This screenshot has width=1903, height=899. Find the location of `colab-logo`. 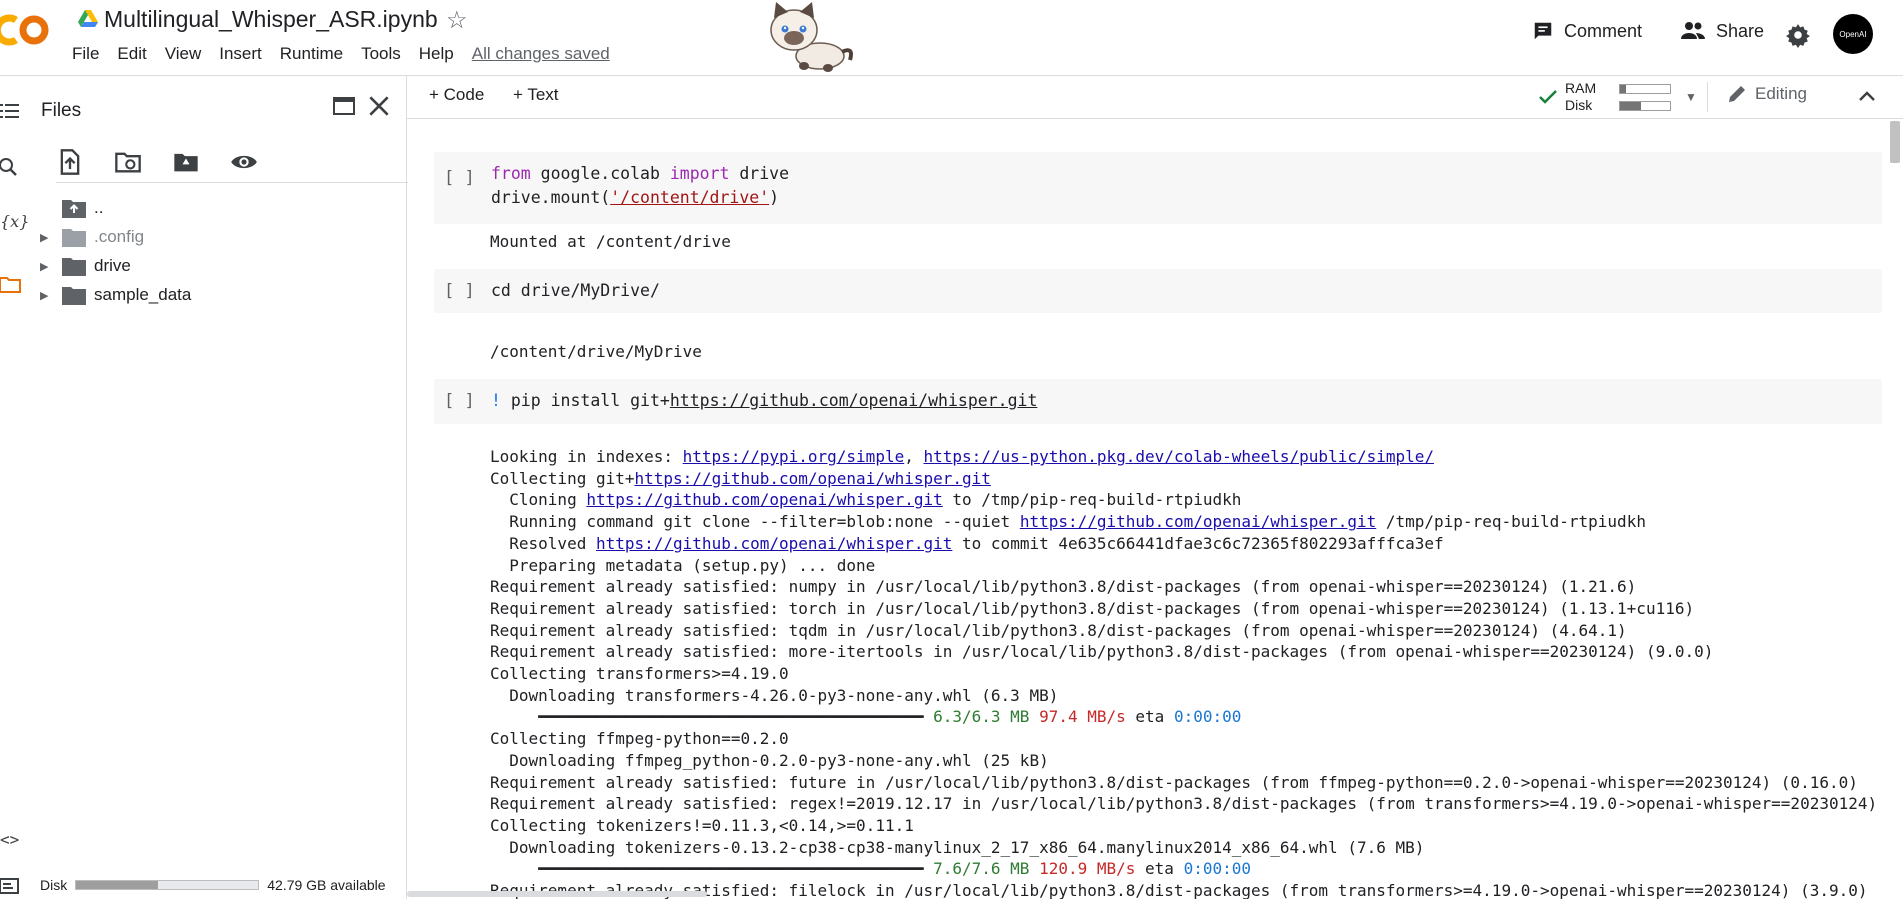

colab-logo is located at coordinates (26, 30).